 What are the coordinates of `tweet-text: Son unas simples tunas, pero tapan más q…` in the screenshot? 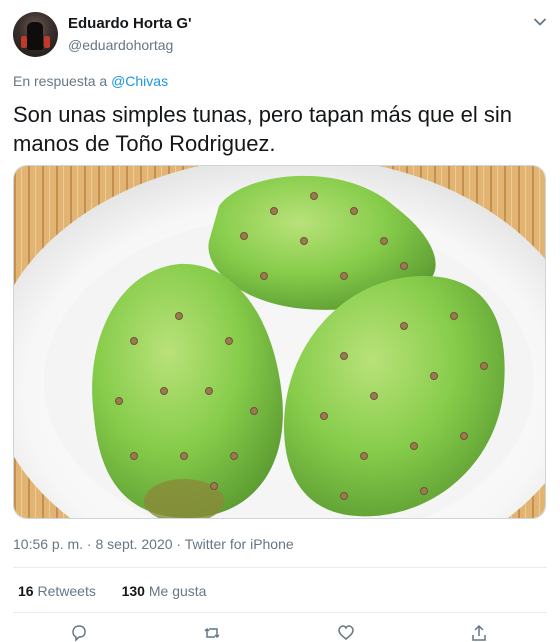 It's located at (262, 129).